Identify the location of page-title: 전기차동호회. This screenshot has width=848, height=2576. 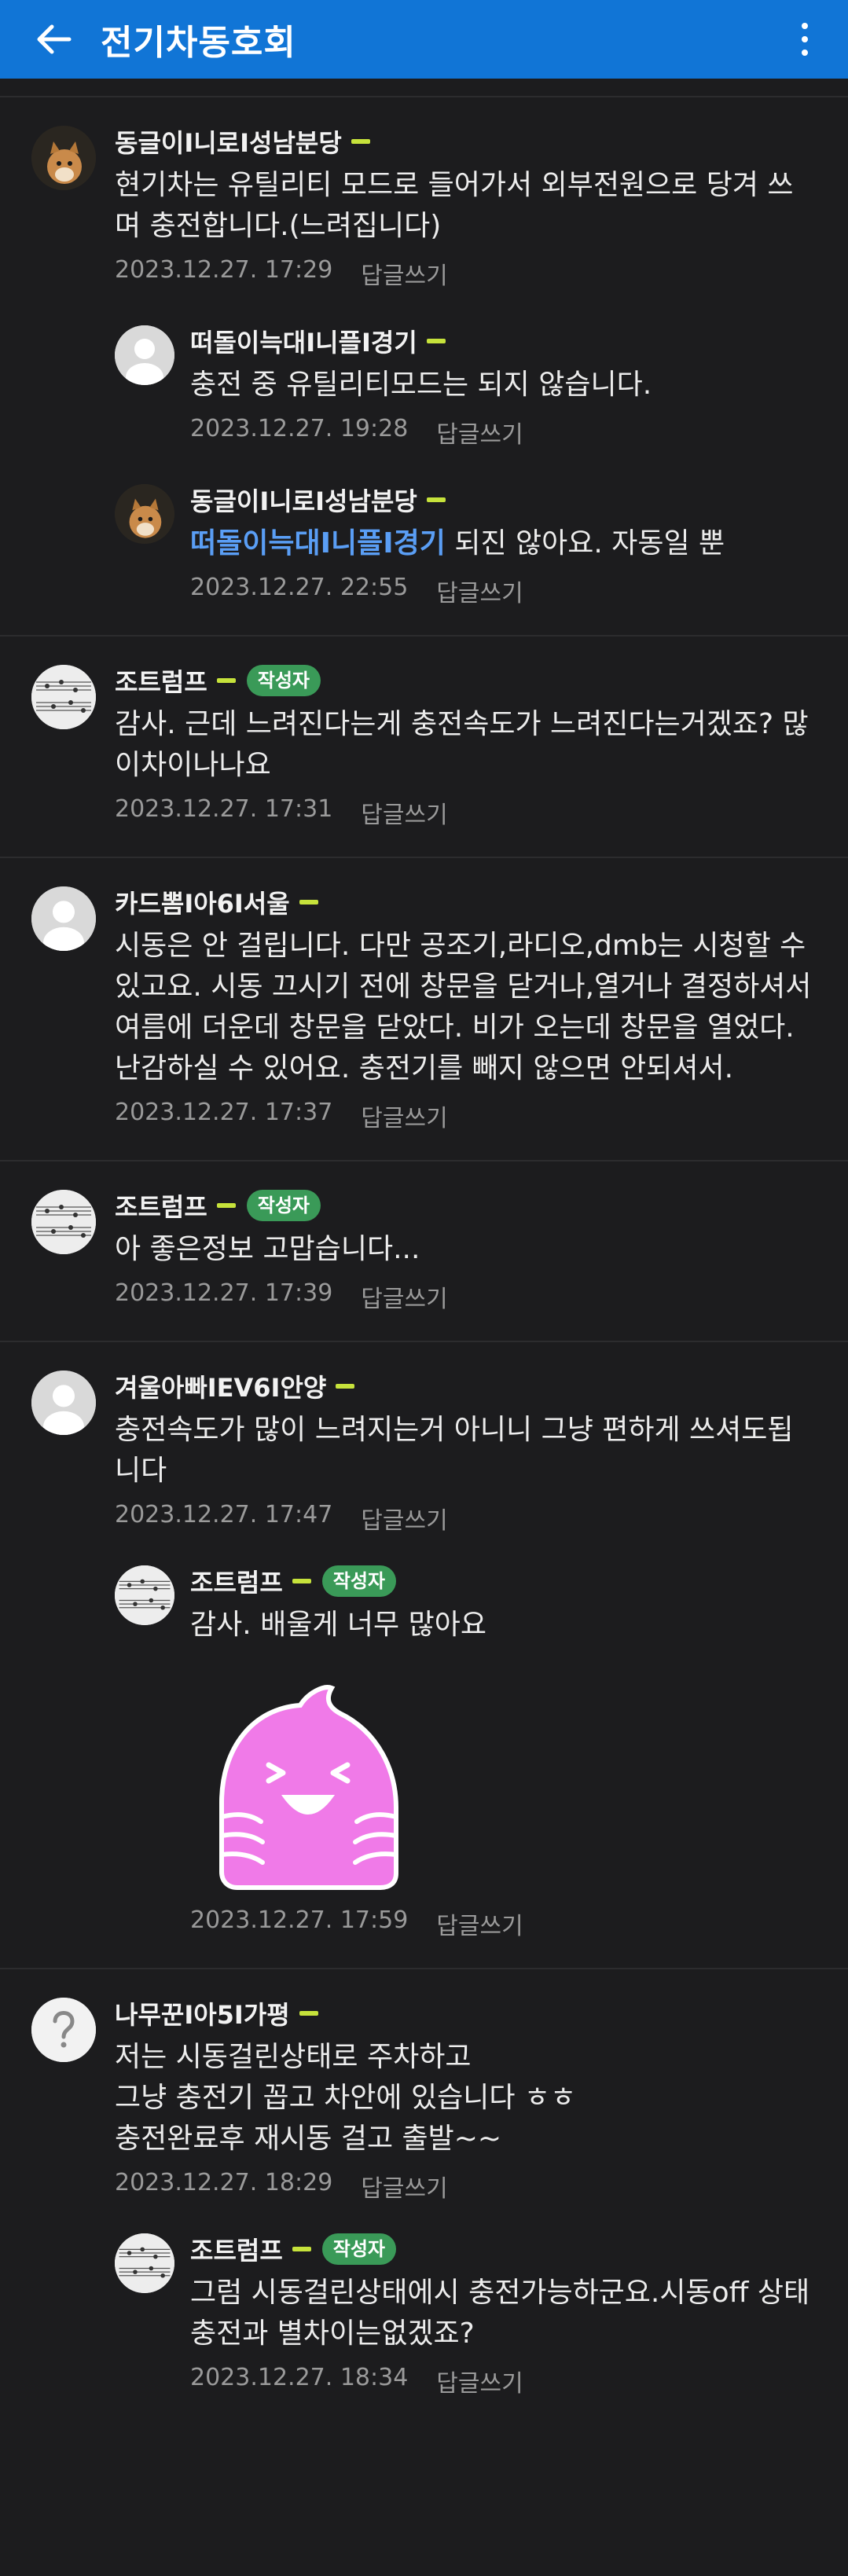
(198, 43).